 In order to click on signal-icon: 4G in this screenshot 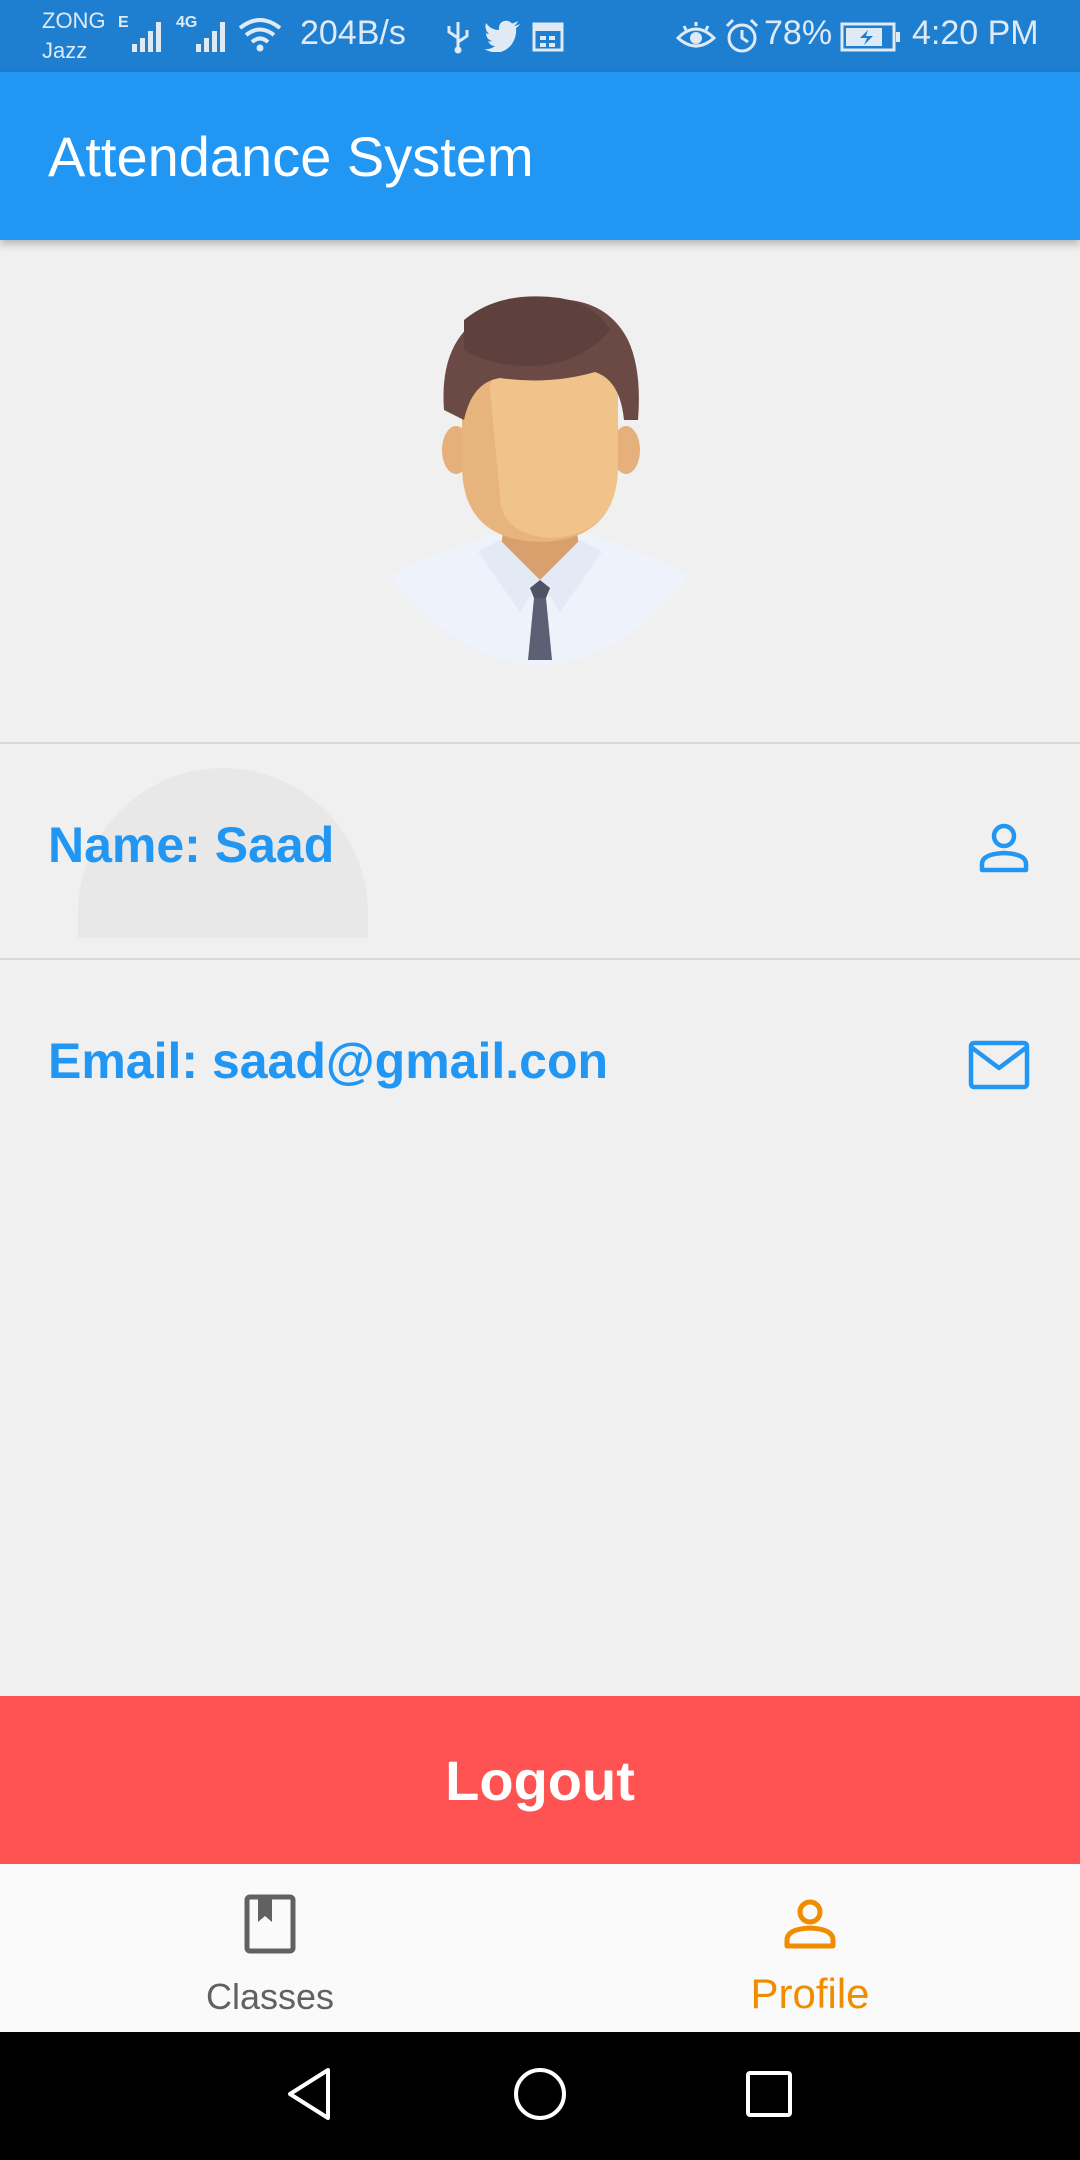, I will do `click(204, 36)`.